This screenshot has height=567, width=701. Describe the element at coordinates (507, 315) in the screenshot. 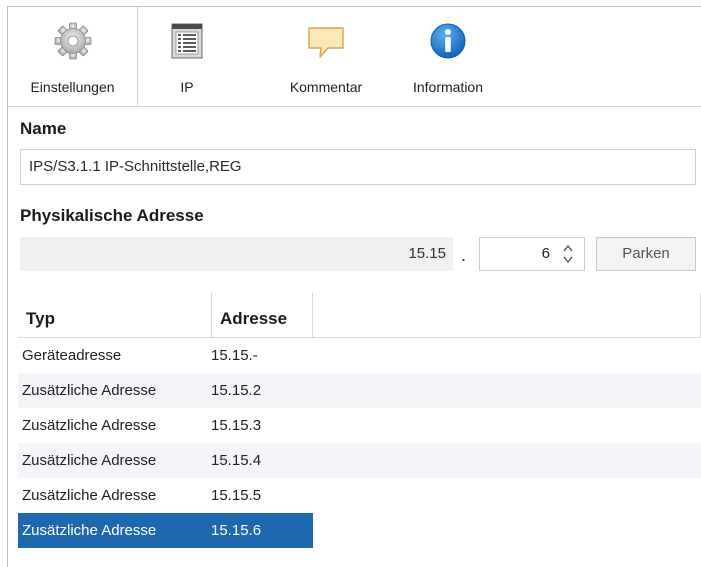

I see `column-header-filler` at that location.